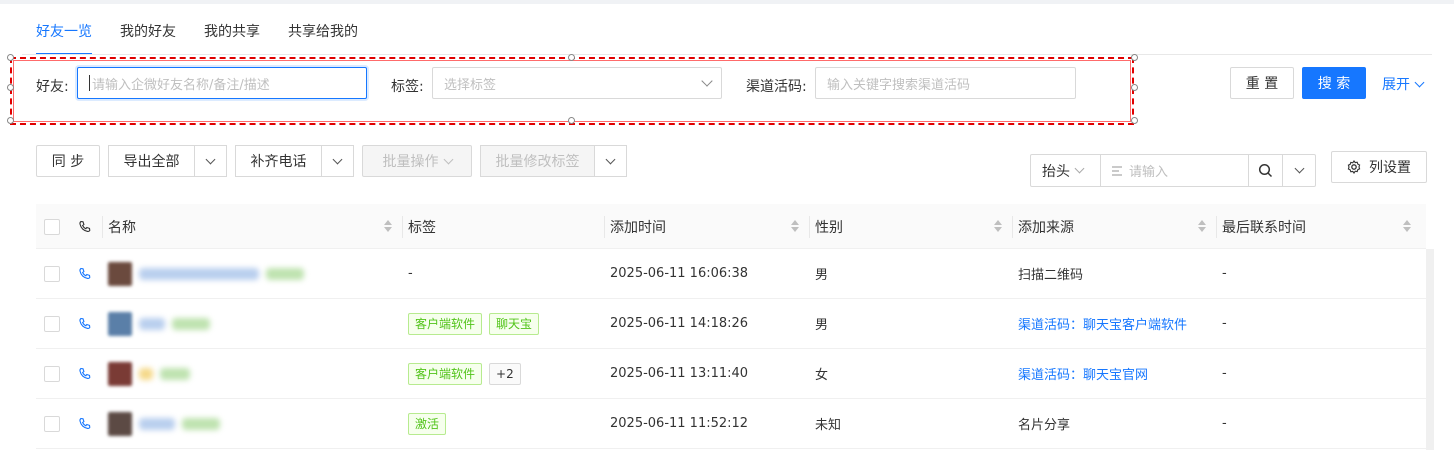  Describe the element at coordinates (1134, 57) in the screenshot. I see `resize-handle-tr` at that location.